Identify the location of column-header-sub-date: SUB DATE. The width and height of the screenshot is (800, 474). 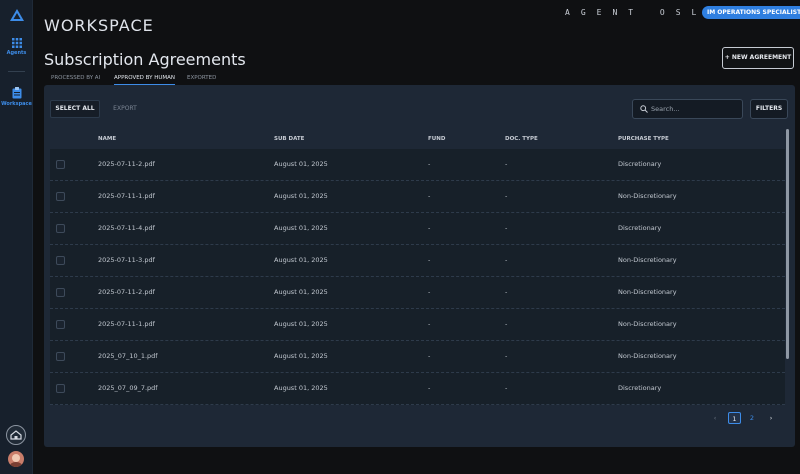
(289, 139).